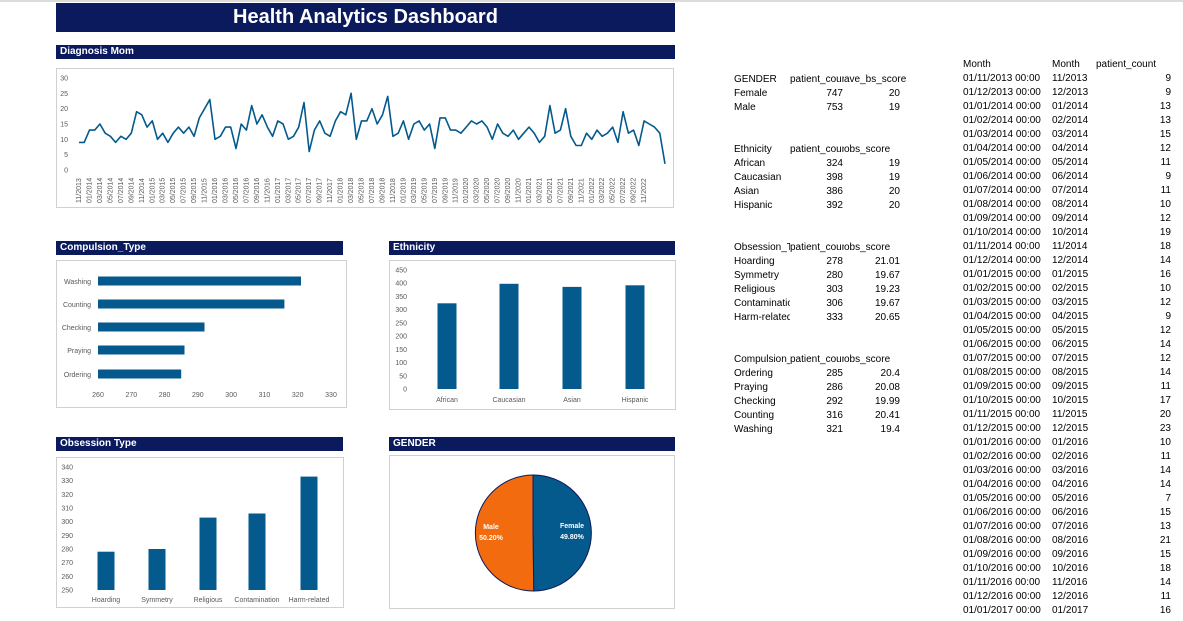 This screenshot has height=621, width=1183. Describe the element at coordinates (1072, 149) in the screenshot. I see `table-row: 01/04/2014 00:00 04/2014 12` at that location.